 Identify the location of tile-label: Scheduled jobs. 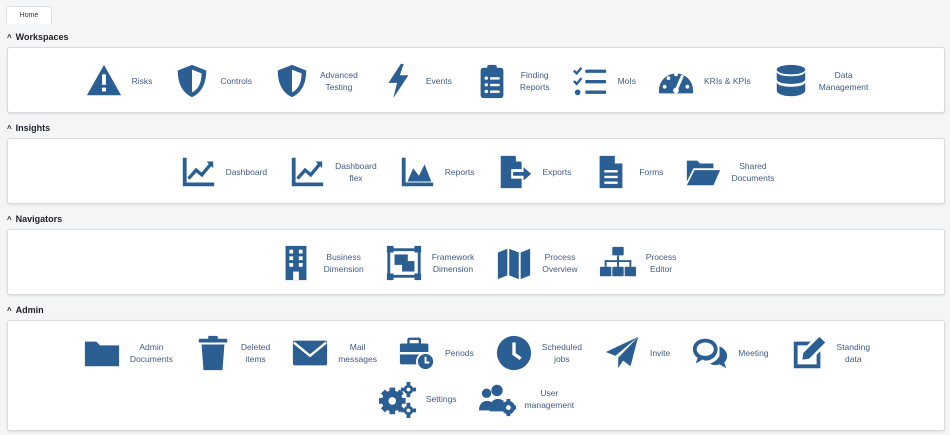
(561, 353).